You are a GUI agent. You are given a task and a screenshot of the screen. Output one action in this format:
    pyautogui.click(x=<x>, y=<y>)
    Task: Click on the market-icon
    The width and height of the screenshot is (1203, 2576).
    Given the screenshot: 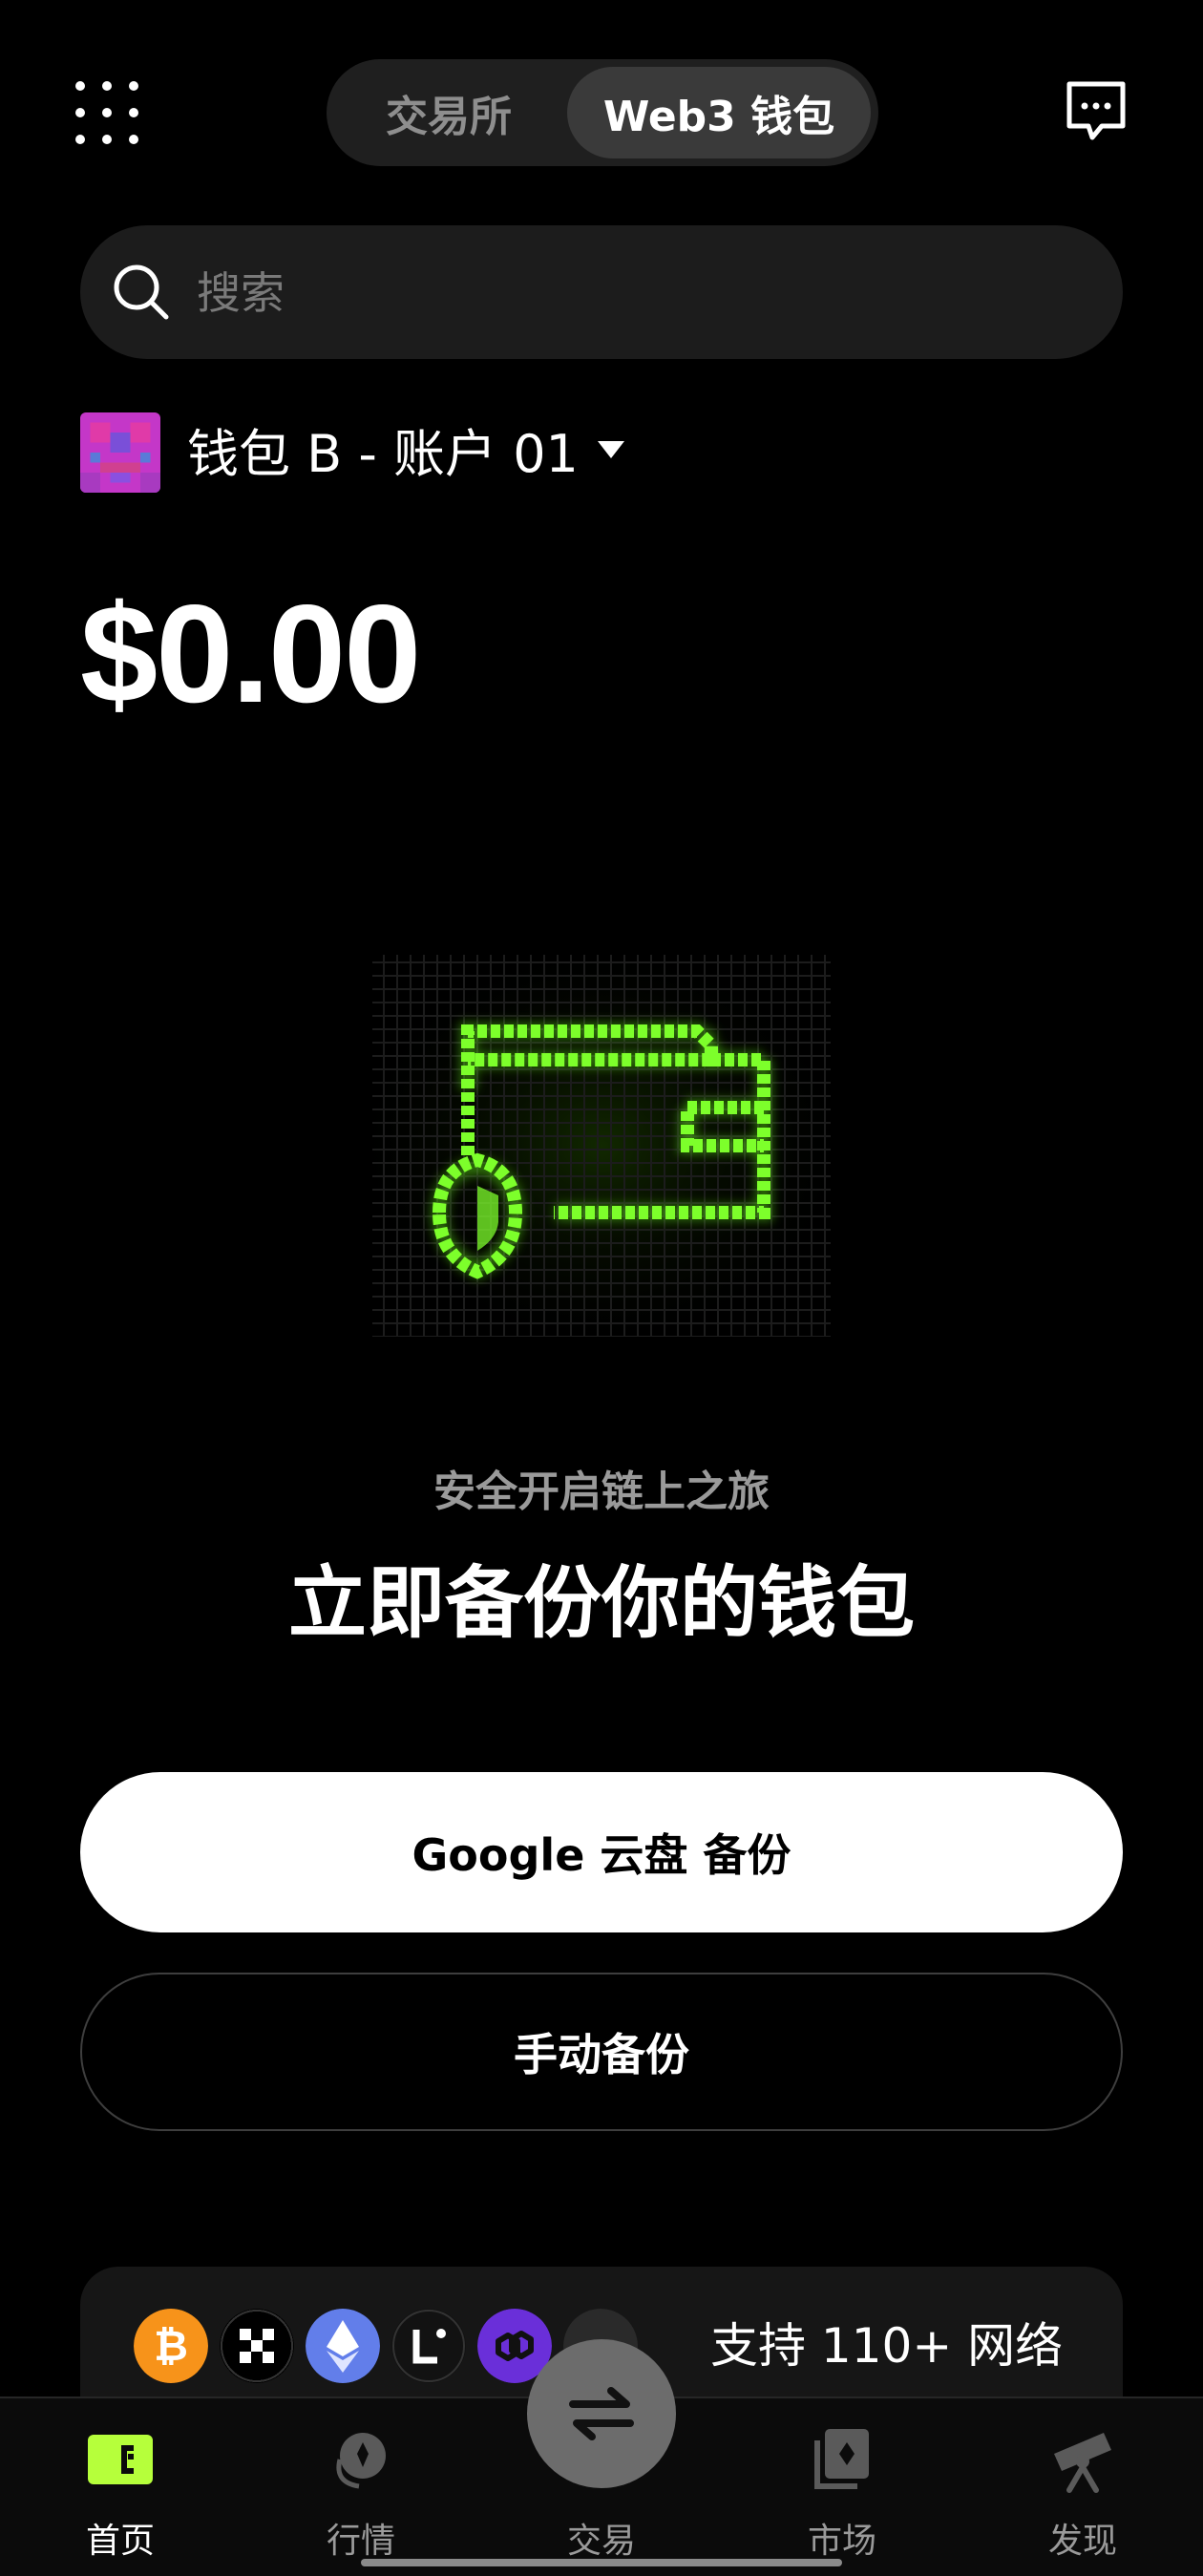 What is the action you would take?
    pyautogui.click(x=361, y=2461)
    